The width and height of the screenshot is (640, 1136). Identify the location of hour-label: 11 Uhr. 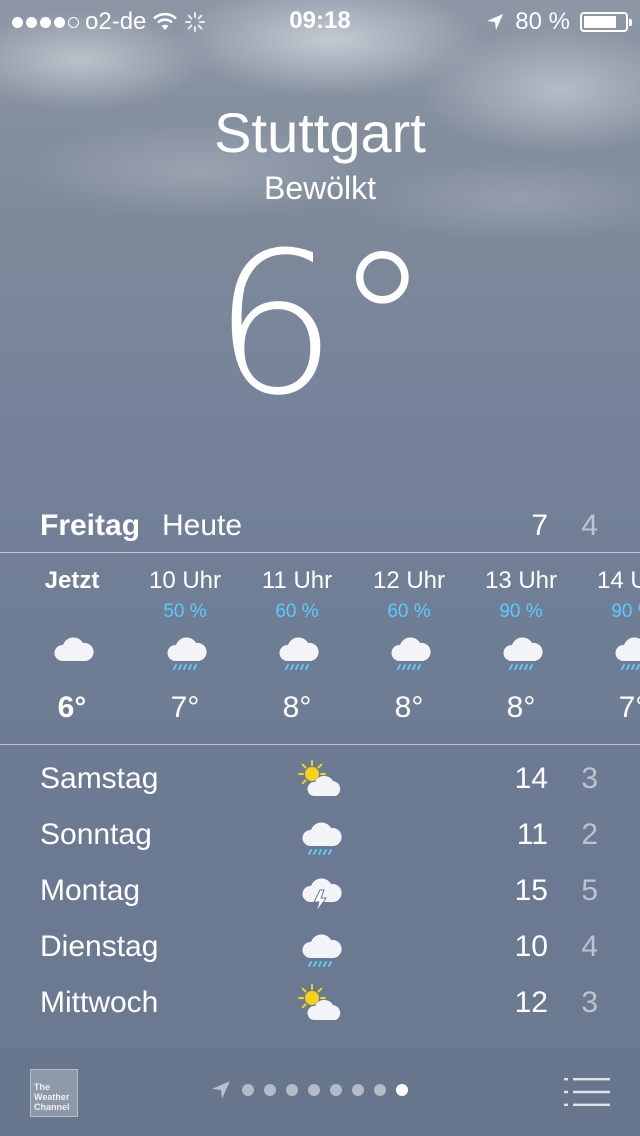
(297, 580).